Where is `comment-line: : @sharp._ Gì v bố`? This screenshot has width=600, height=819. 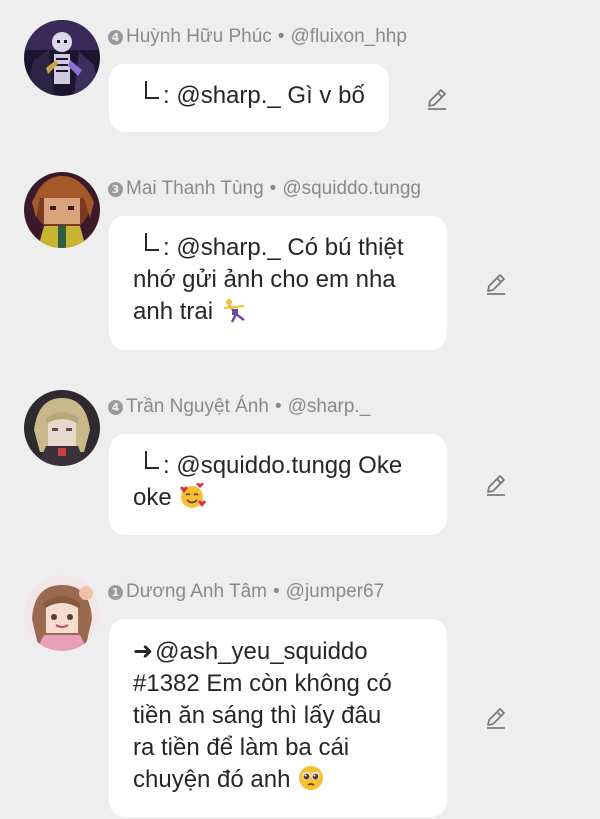
comment-line: : @sharp._ Gì v bố is located at coordinates (249, 96).